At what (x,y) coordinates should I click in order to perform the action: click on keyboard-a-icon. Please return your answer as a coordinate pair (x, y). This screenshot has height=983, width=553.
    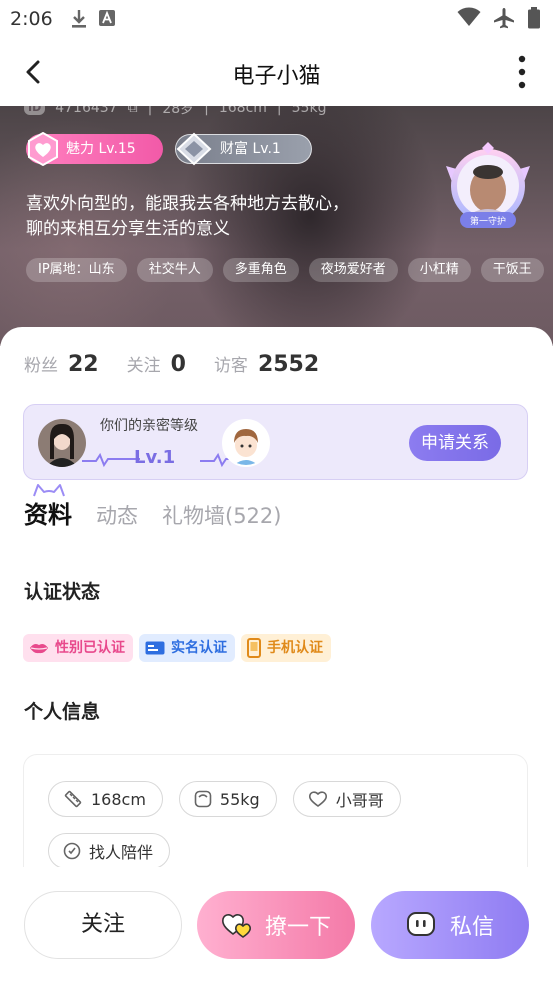
    Looking at the image, I should click on (107, 18).